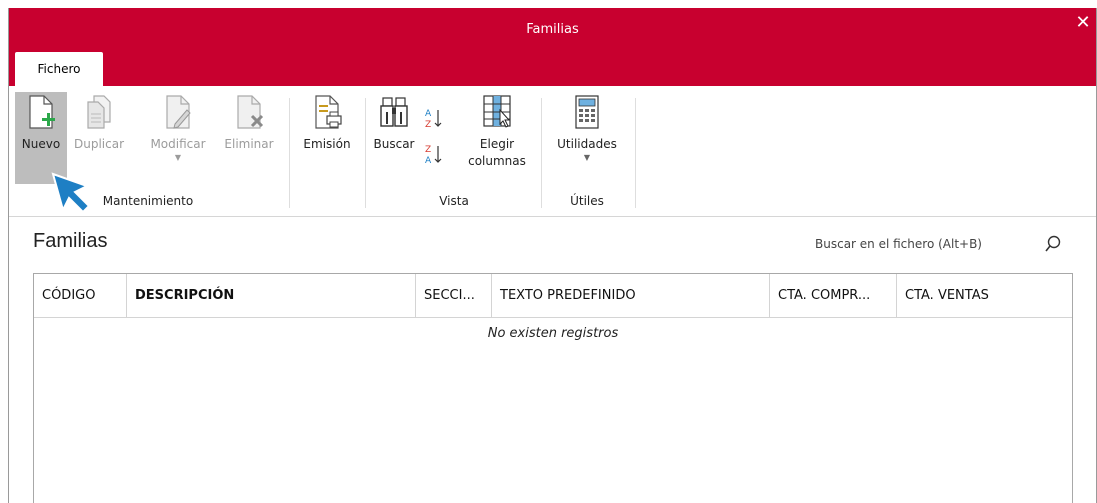  Describe the element at coordinates (433, 155) in the screenshot. I see `sort-desc-icon: Z A` at that location.